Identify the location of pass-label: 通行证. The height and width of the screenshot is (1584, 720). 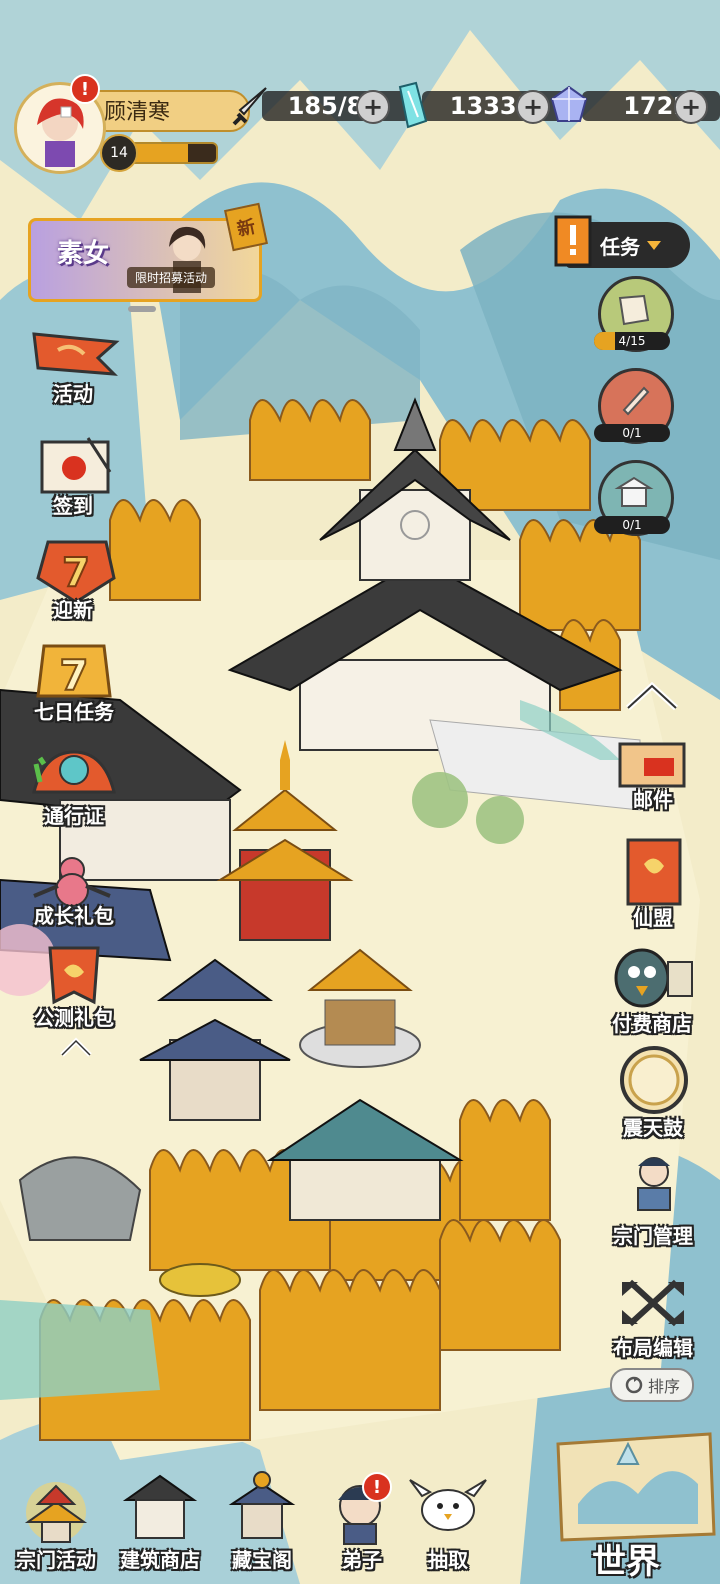
(74, 816).